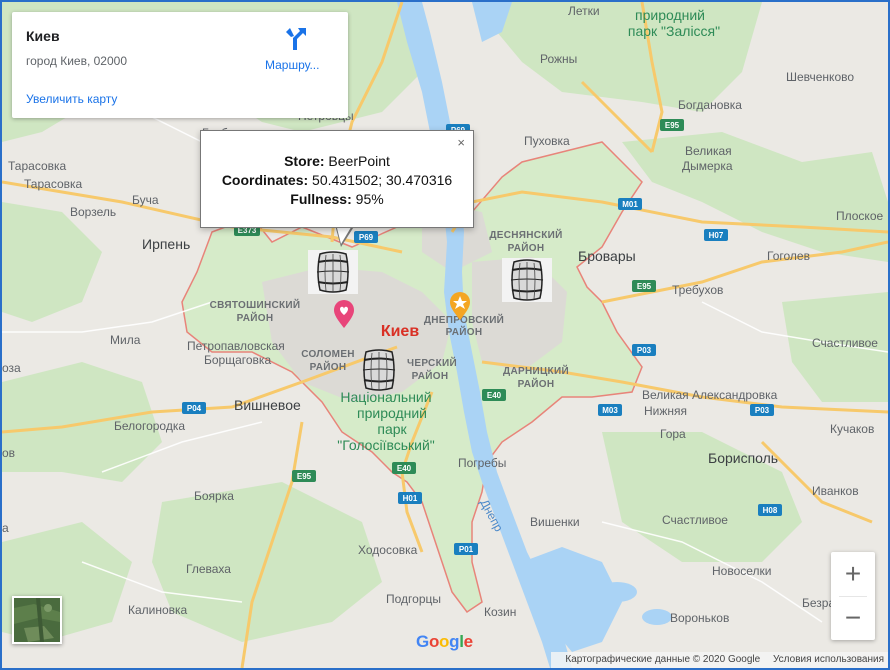 The height and width of the screenshot is (670, 890). What do you see at coordinates (788, 256) in the screenshot?
I see `svg-text: Гоголев` at bounding box center [788, 256].